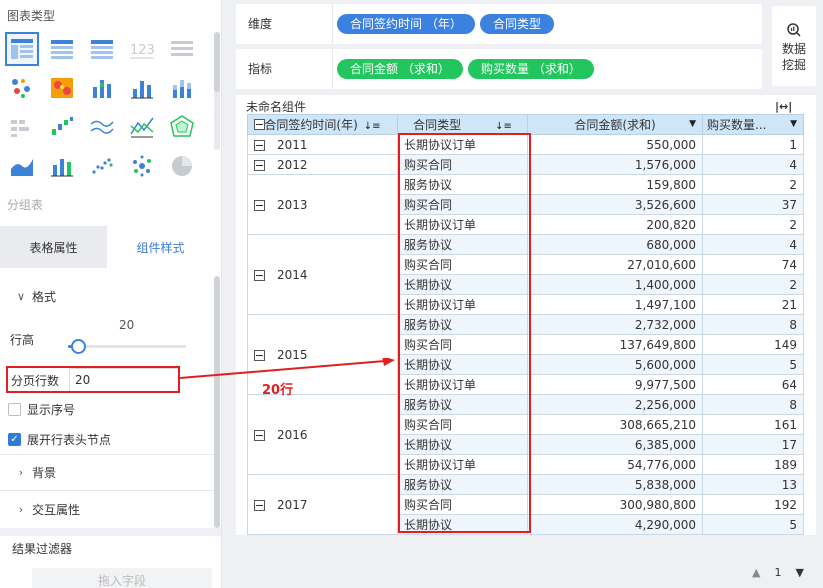 The height and width of the screenshot is (588, 823). I want to click on row-height-label: 行高, so click(22, 340).